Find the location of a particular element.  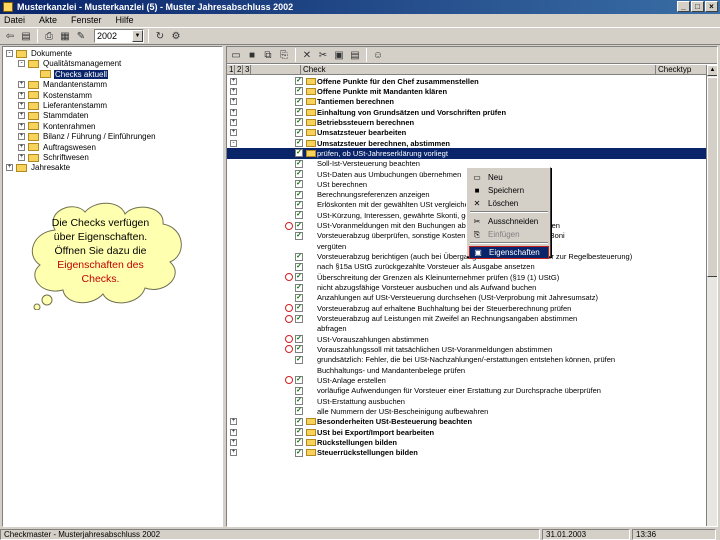

save-icon: ■ is located at coordinates (252, 55).